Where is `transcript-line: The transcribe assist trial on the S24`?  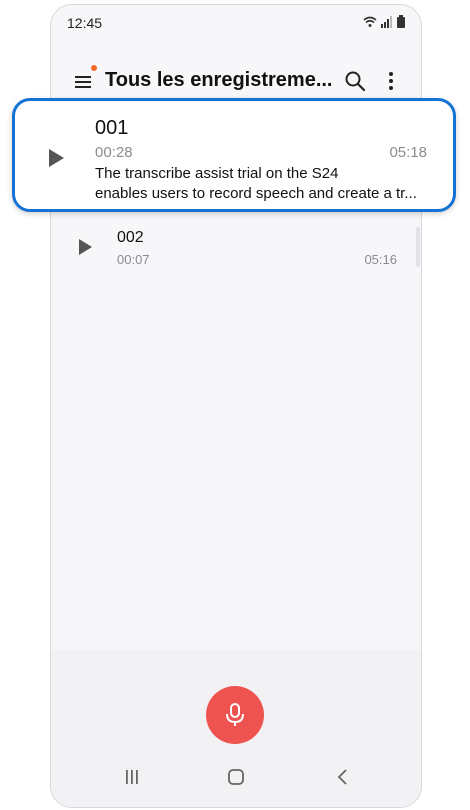
transcript-line: The transcribe assist trial on the S24 is located at coordinates (217, 173).